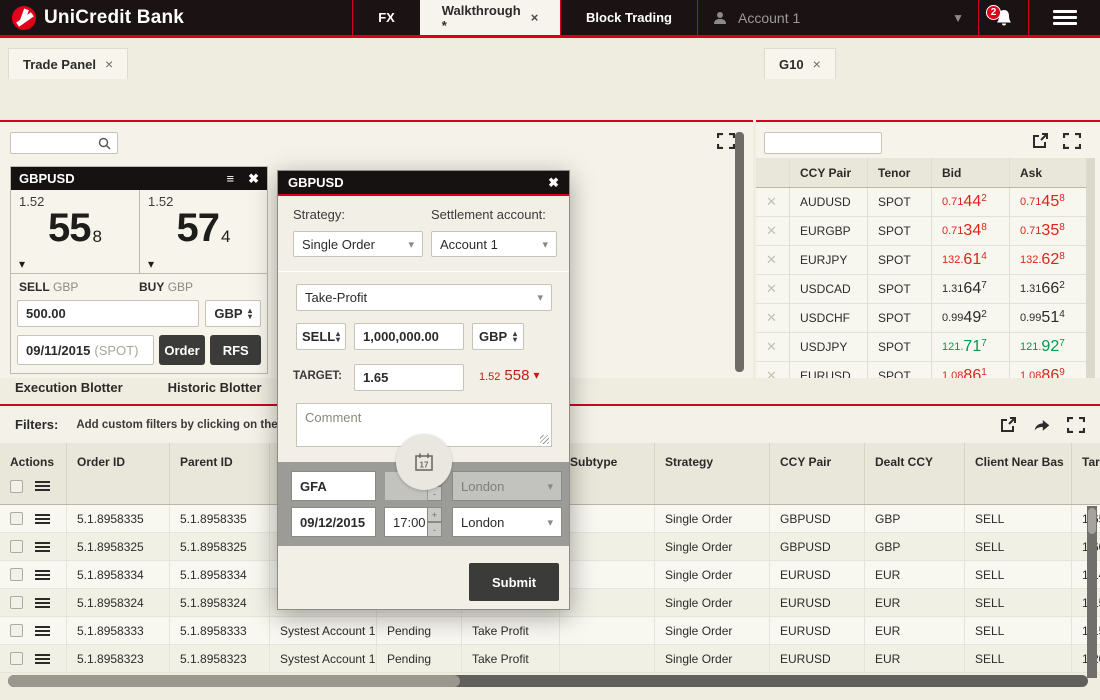 The height and width of the screenshot is (700, 1100). Describe the element at coordinates (1048, 172) in the screenshot. I see `col-ask: Ask` at that location.